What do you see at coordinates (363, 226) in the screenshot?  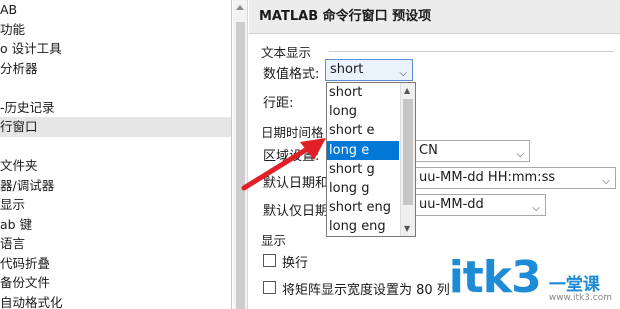 I see `dropdown-option: long eng` at bounding box center [363, 226].